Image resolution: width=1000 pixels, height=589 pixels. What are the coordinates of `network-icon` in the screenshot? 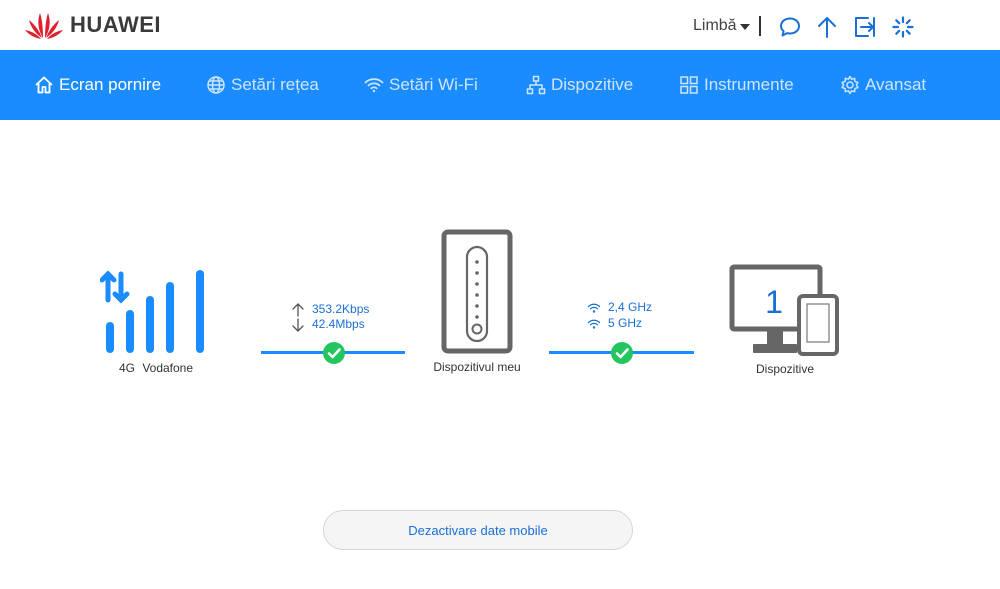 It's located at (536, 85).